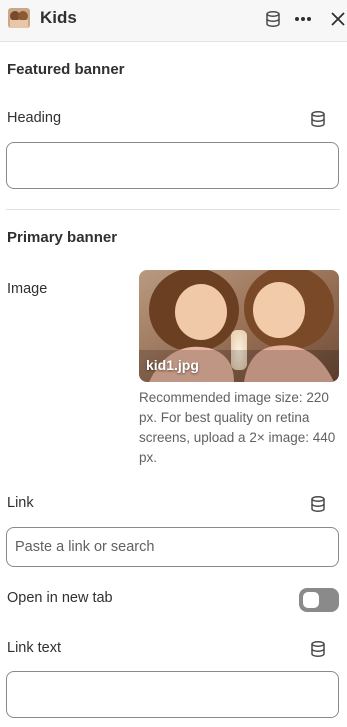 The width and height of the screenshot is (347, 727). Describe the element at coordinates (273, 19) in the screenshot. I see `database-icon` at that location.